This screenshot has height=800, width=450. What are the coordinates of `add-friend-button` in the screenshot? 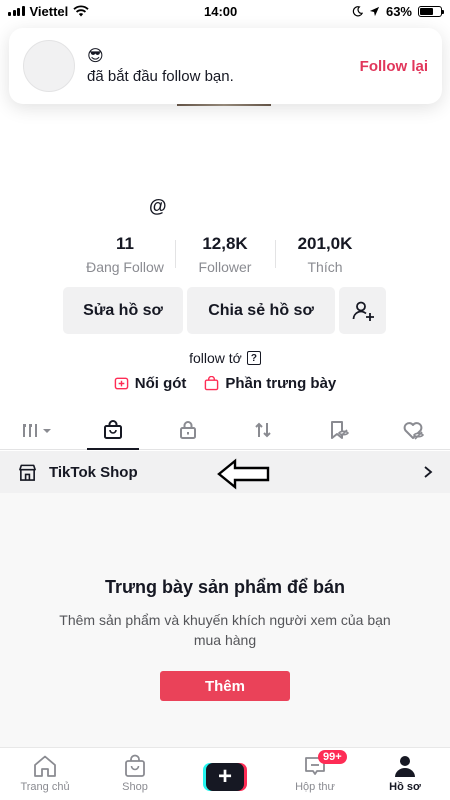 It's located at (362, 310).